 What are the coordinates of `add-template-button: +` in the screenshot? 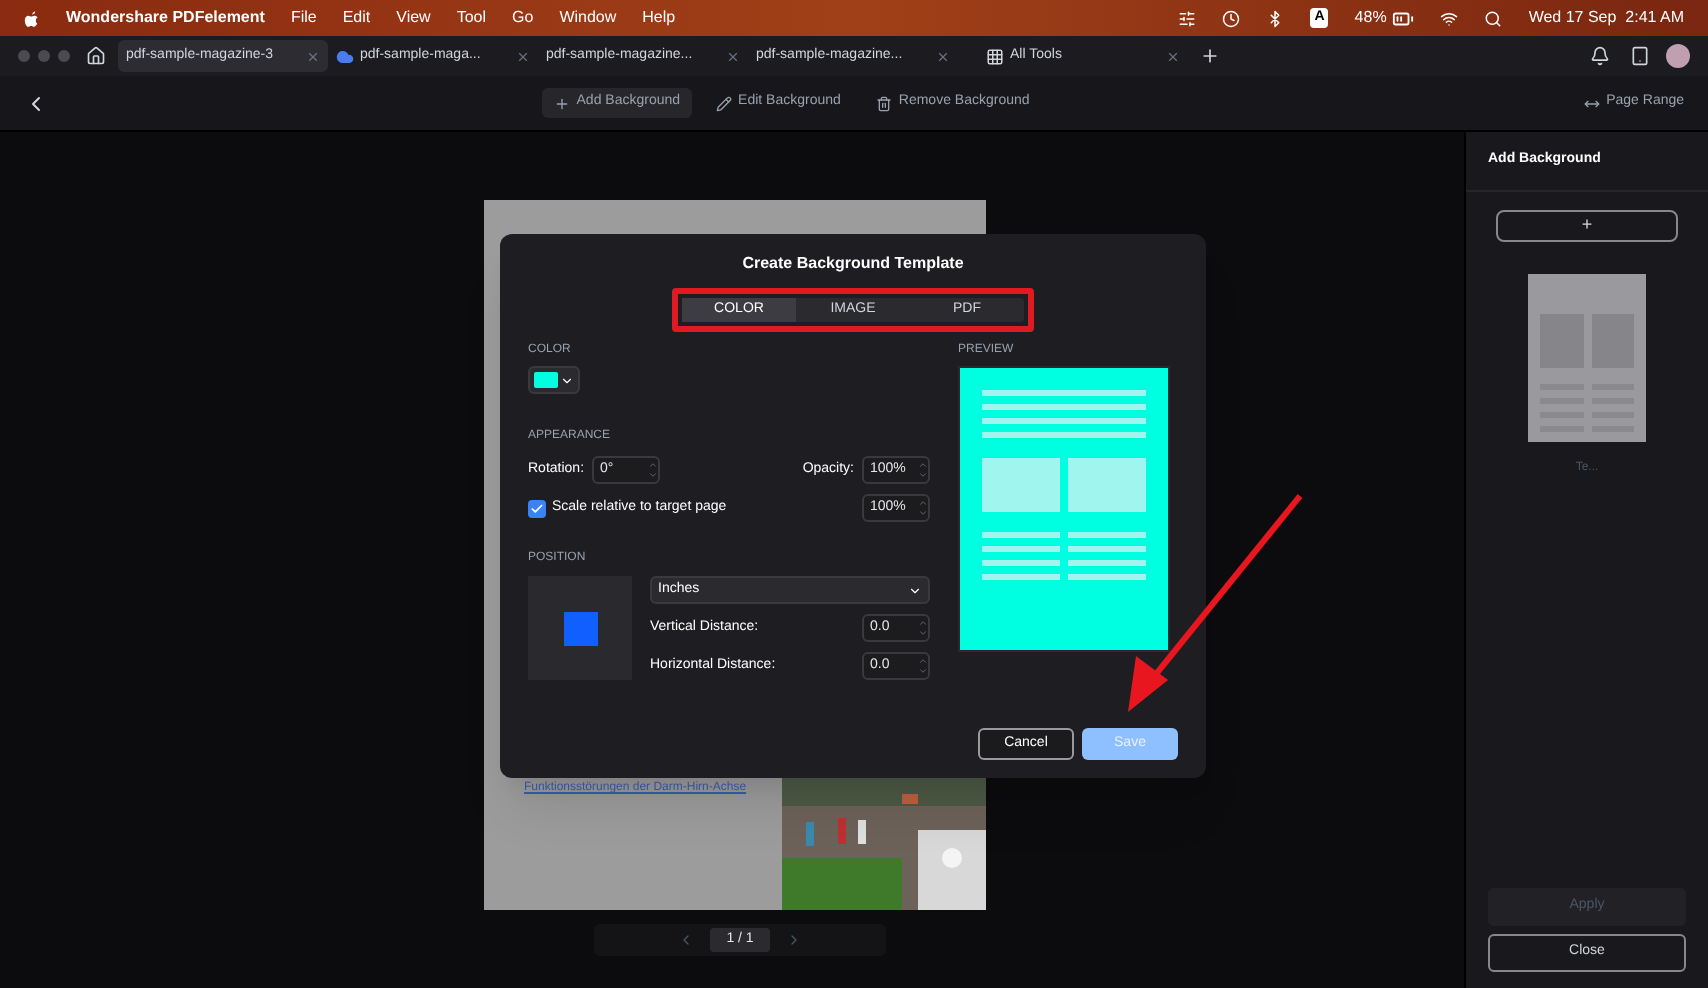 It's located at (1587, 225).